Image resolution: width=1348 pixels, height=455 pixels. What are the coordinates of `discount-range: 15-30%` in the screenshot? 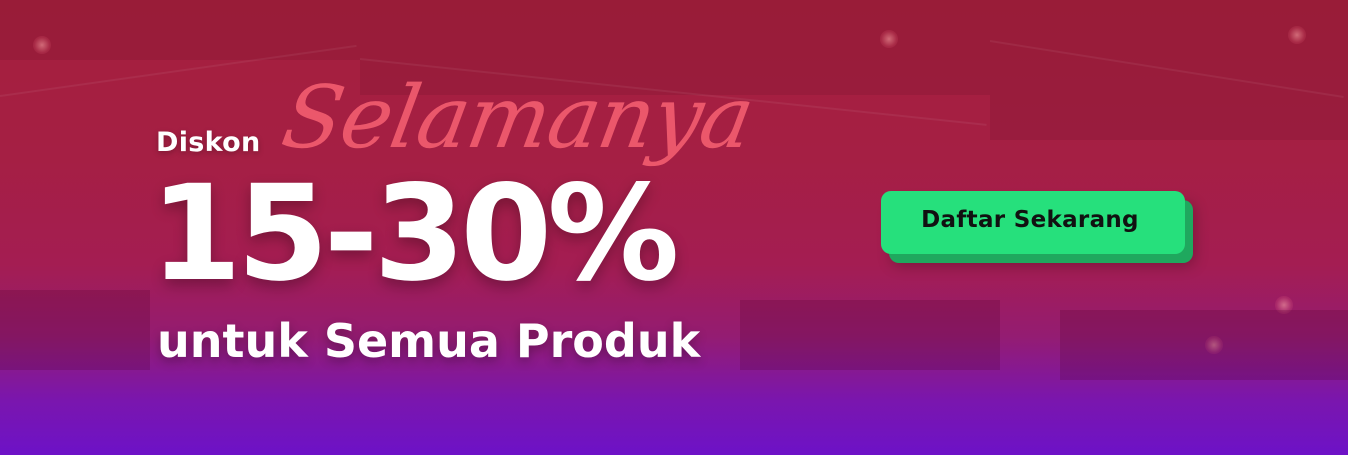 It's located at (414, 234).